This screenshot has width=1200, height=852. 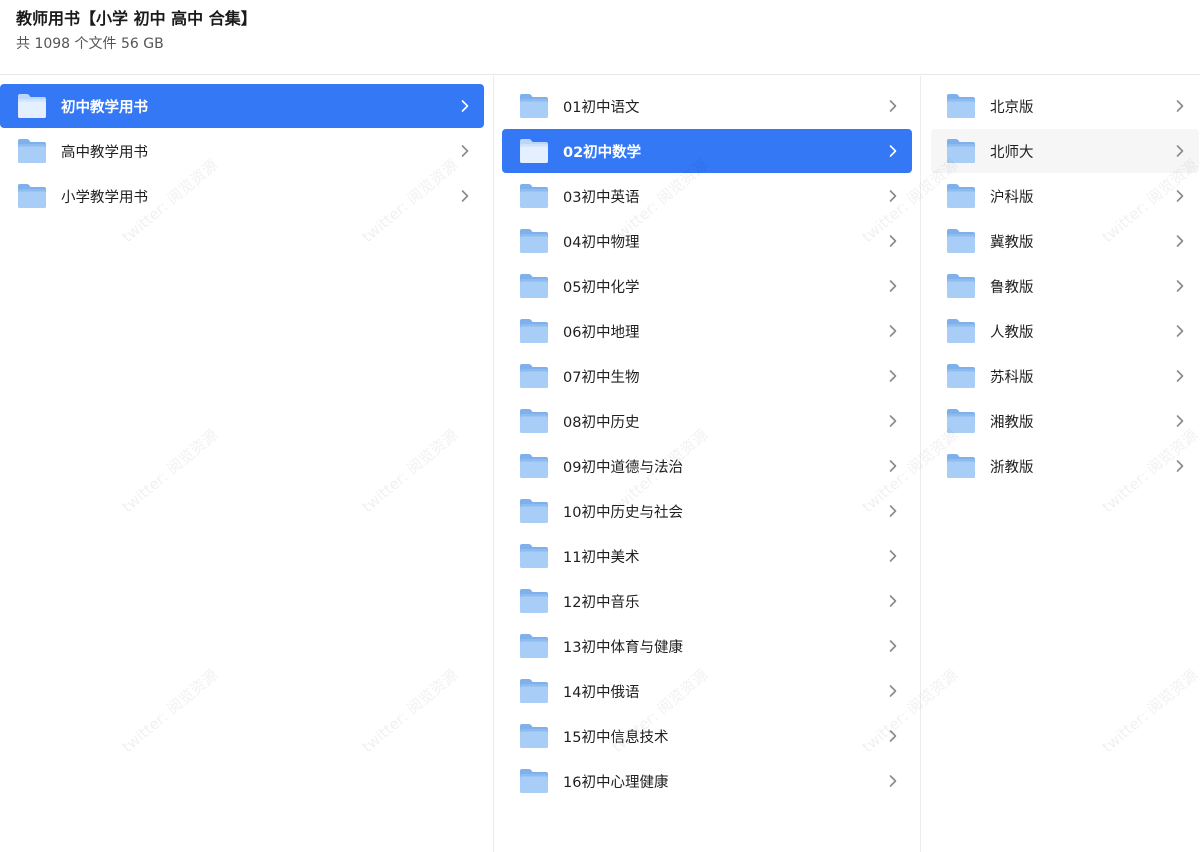 I want to click on folder-label: 03初中英语, so click(x=601, y=197).